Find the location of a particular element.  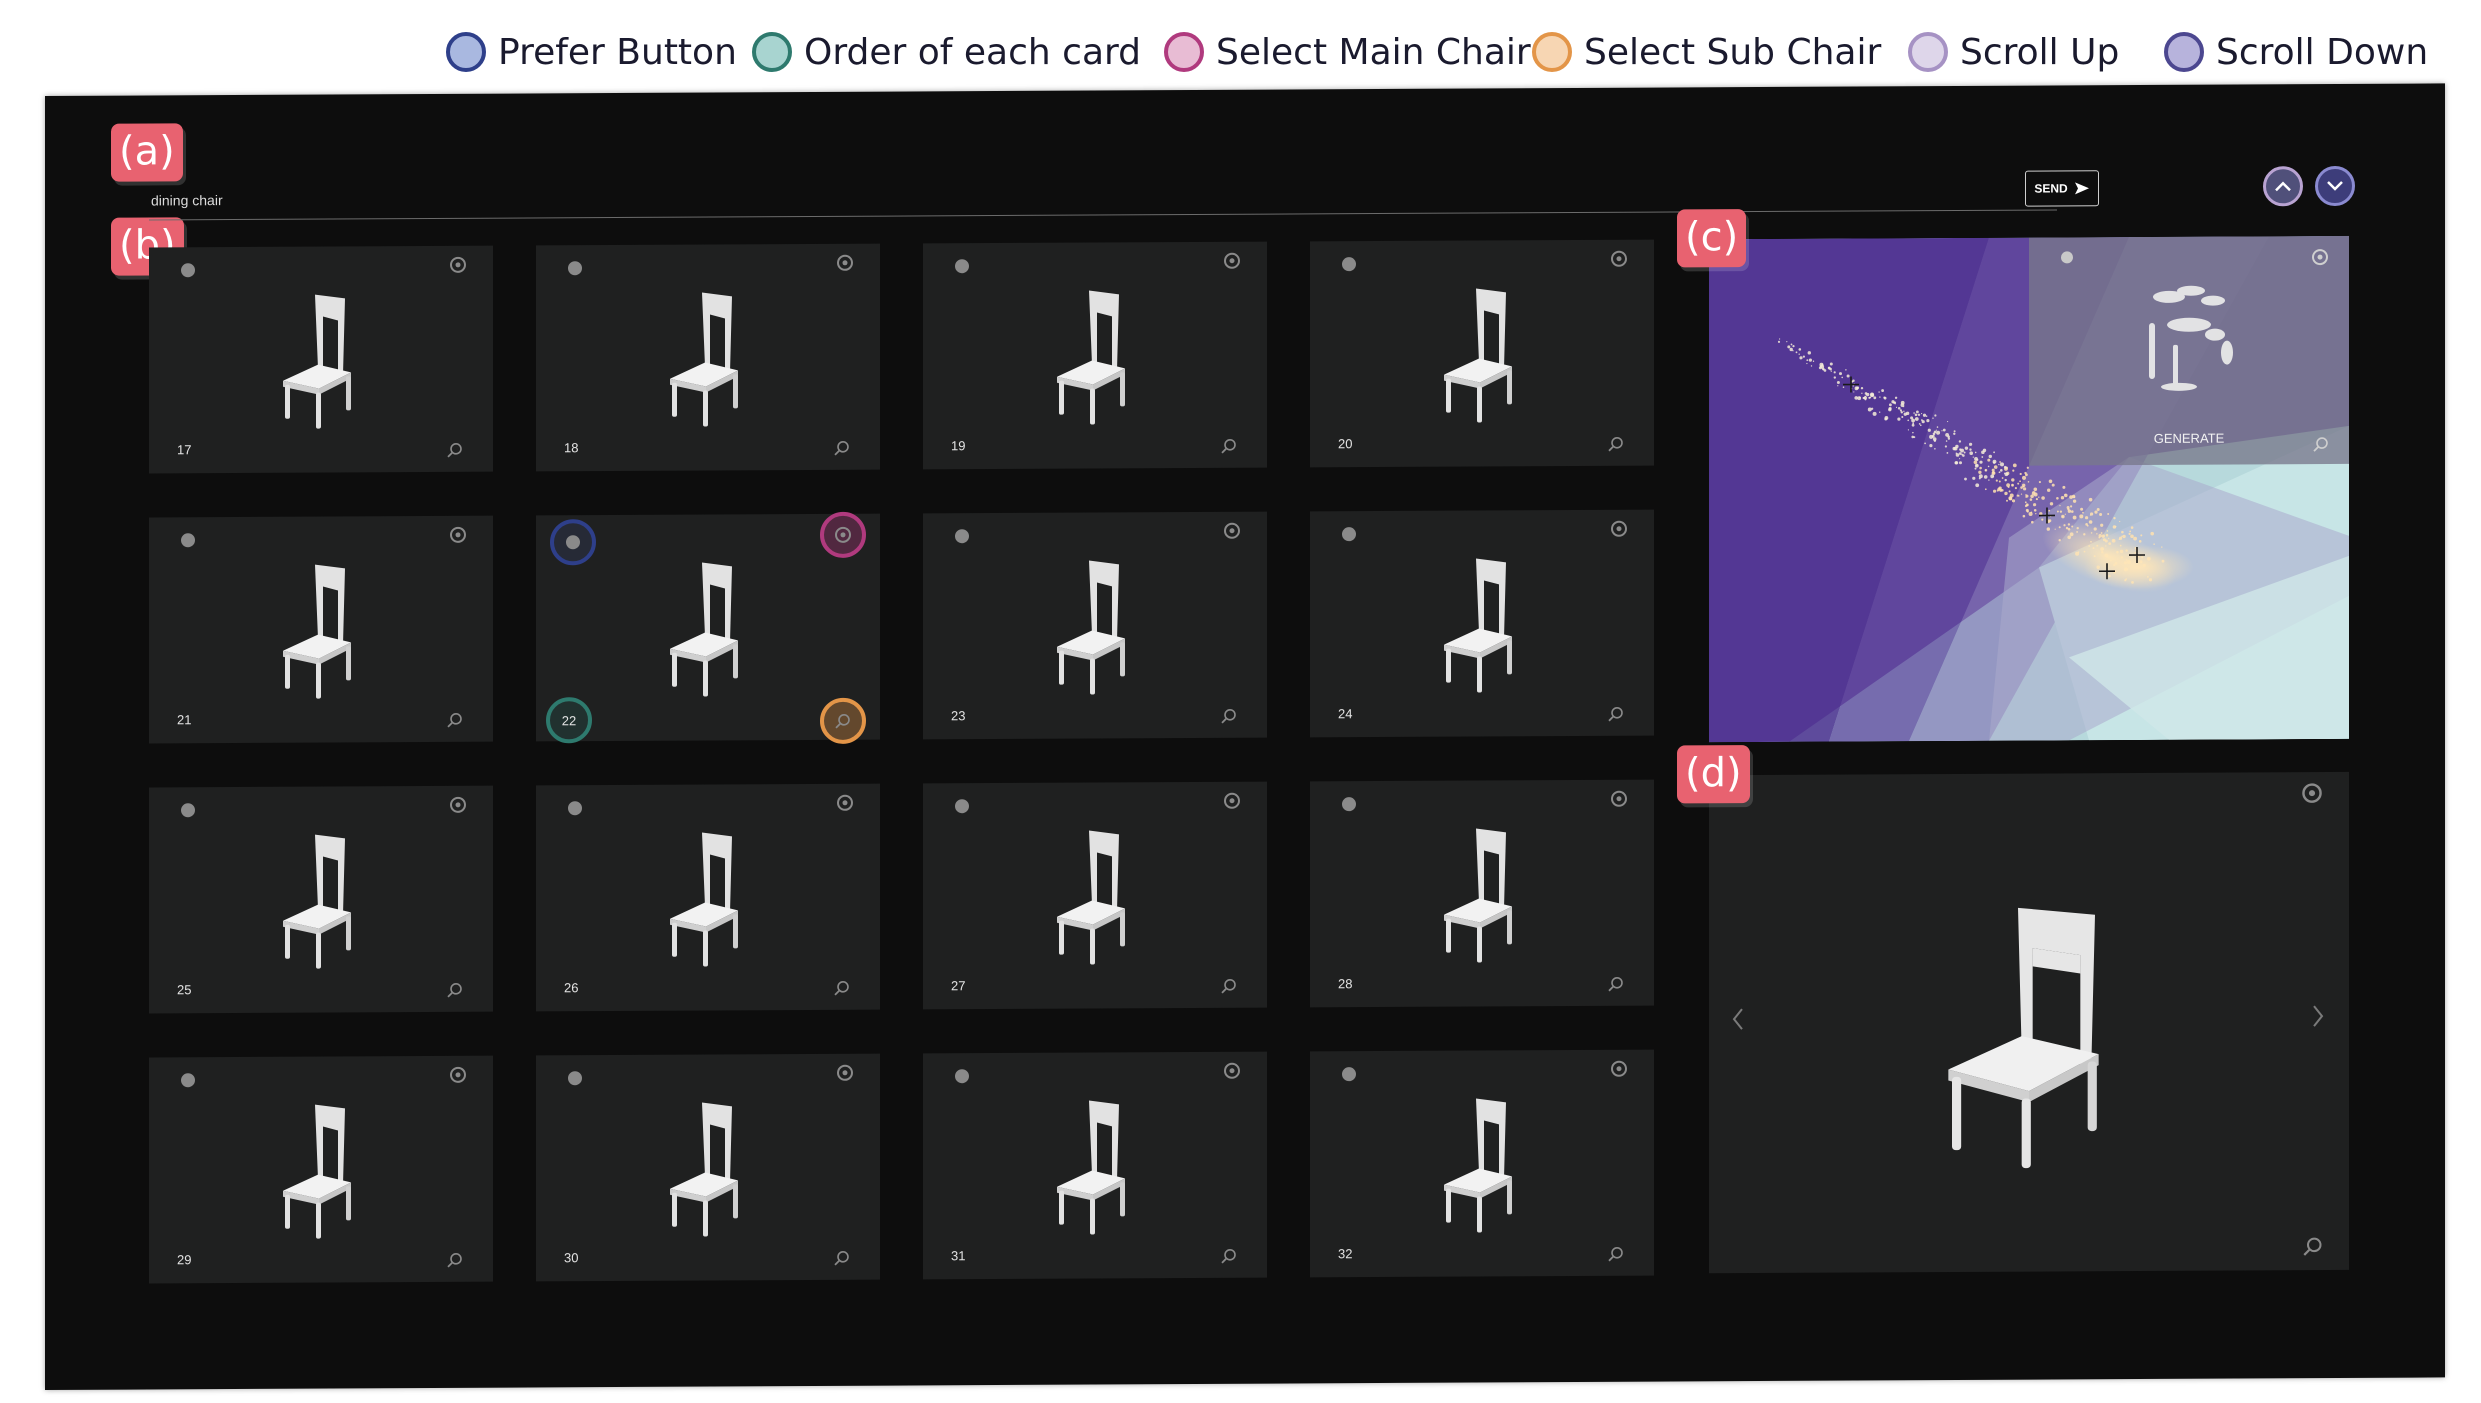

latent-space-map: GENERATE is located at coordinates (2029, 489).